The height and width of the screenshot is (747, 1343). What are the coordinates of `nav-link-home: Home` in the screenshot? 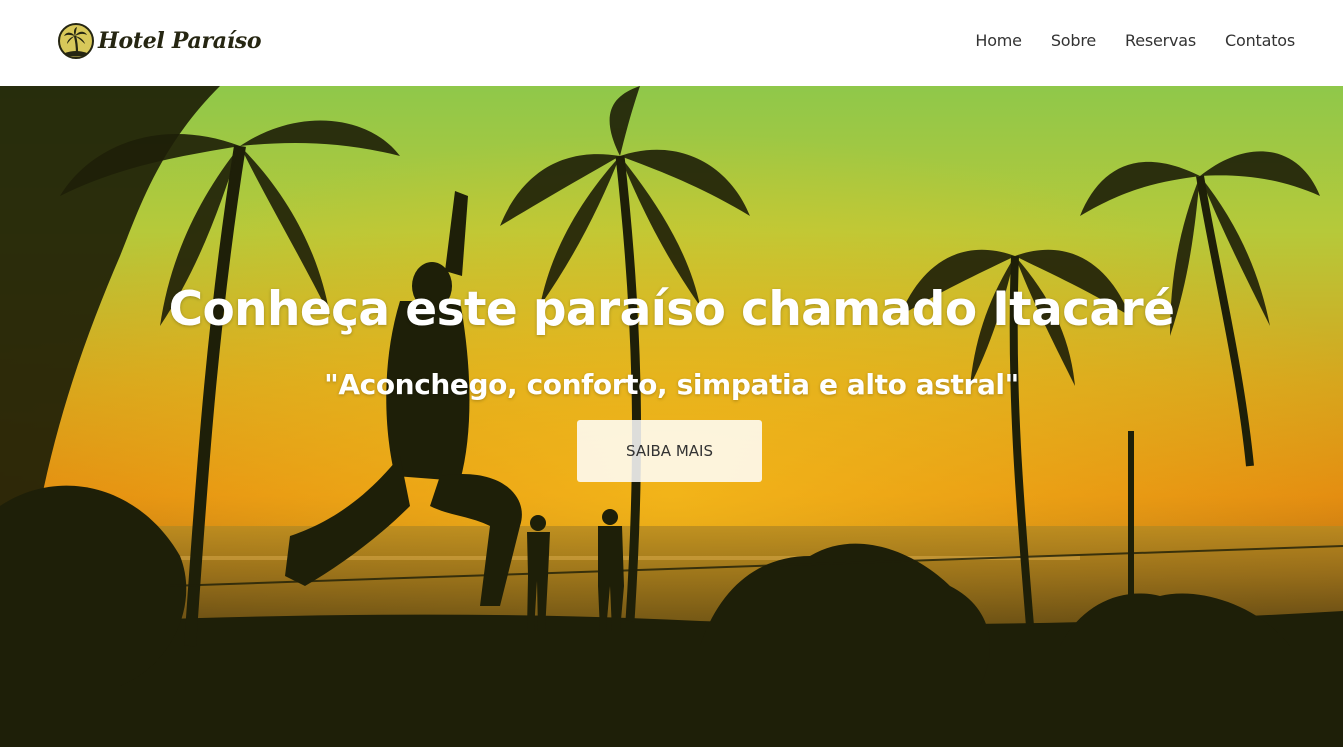 It's located at (998, 40).